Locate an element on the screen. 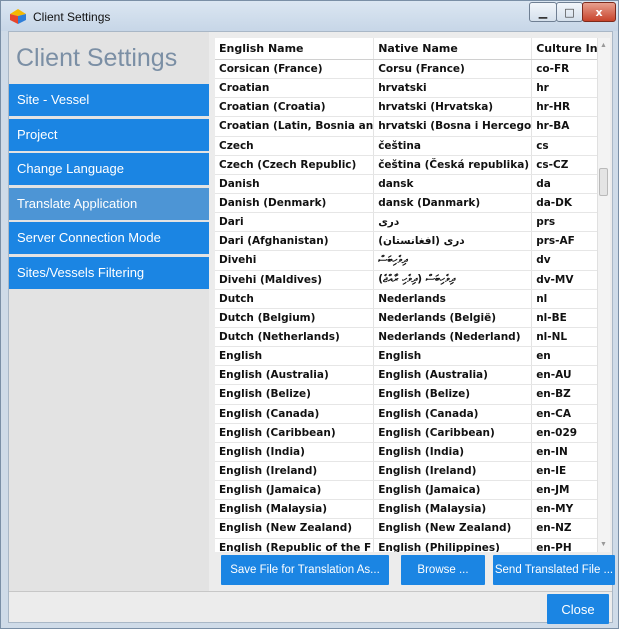  table-cell: Dutch (Netherlands) is located at coordinates (295, 337).